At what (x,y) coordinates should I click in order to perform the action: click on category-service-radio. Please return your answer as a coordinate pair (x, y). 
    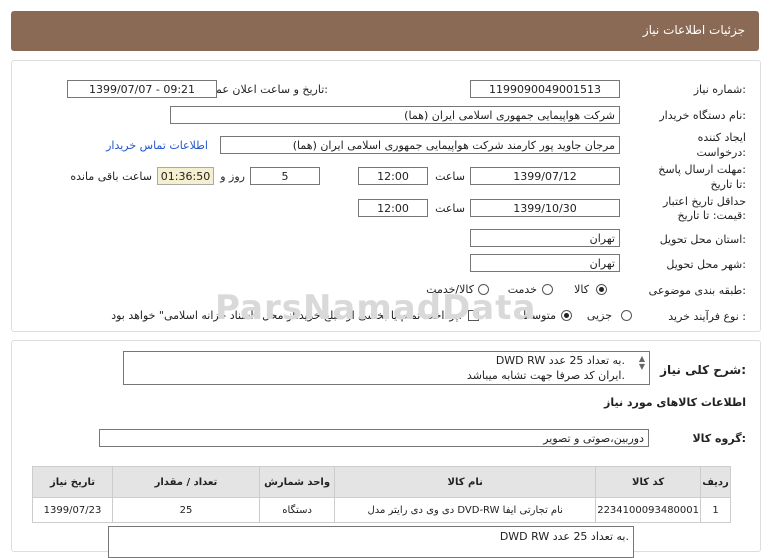
    Looking at the image, I should click on (547, 289).